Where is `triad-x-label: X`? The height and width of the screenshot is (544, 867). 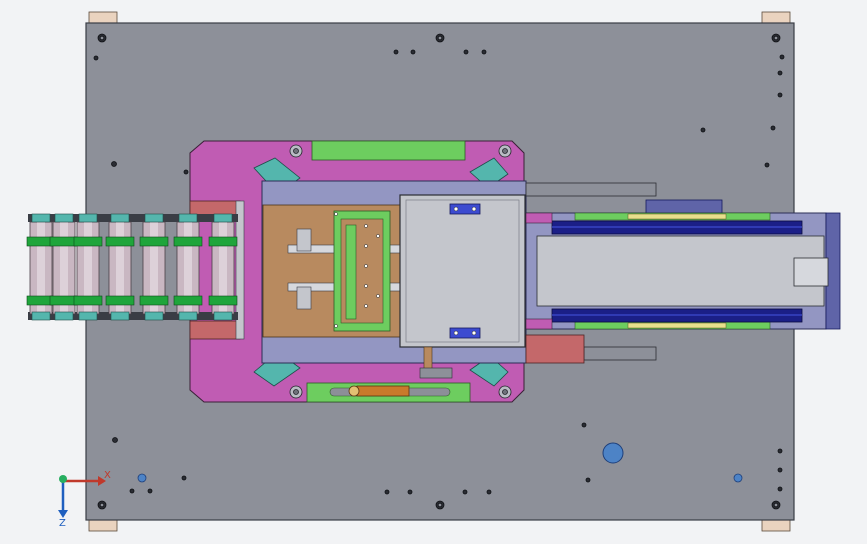
triad-x-label: X is located at coordinates (107, 475).